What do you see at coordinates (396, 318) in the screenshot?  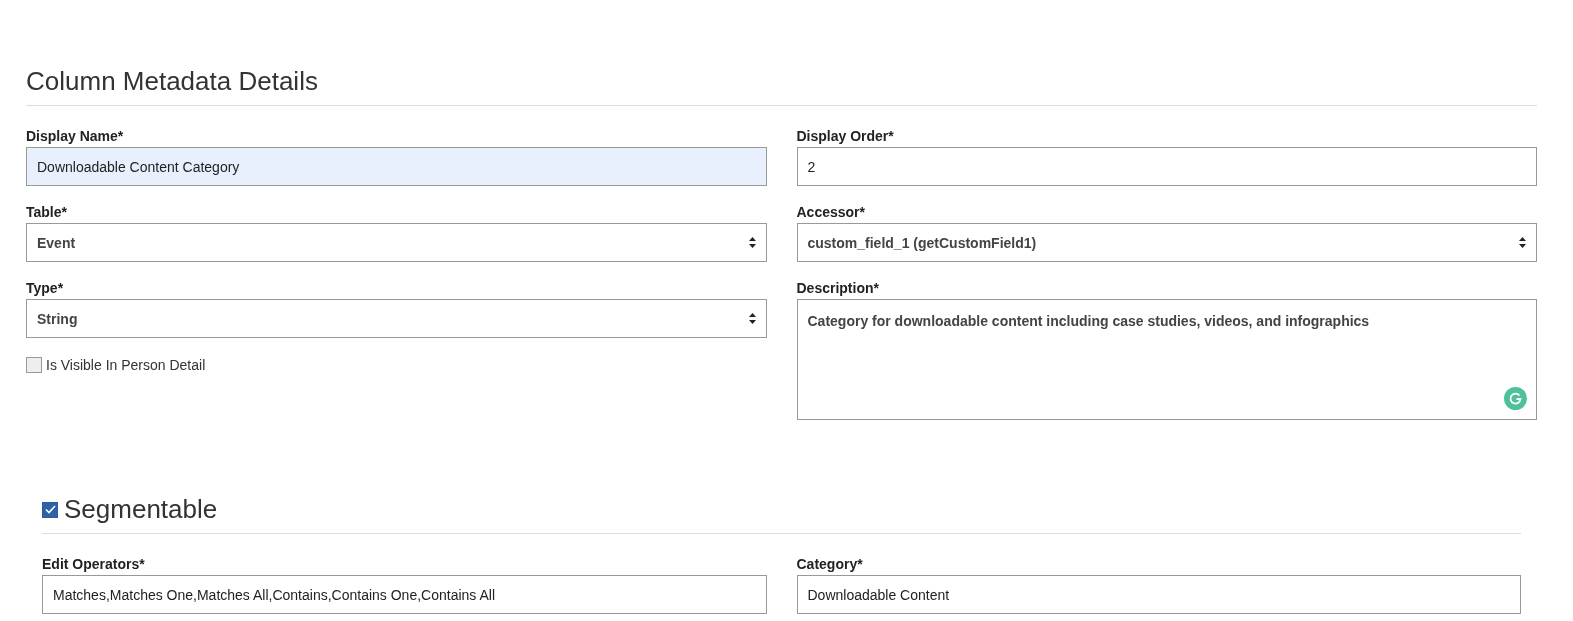 I see `select-dropdown: String` at bounding box center [396, 318].